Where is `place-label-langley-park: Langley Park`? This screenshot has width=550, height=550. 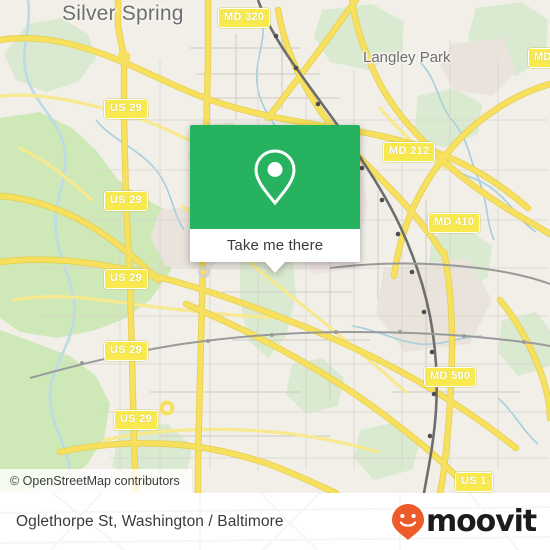
place-label-langley-park: Langley Park is located at coordinates (407, 57).